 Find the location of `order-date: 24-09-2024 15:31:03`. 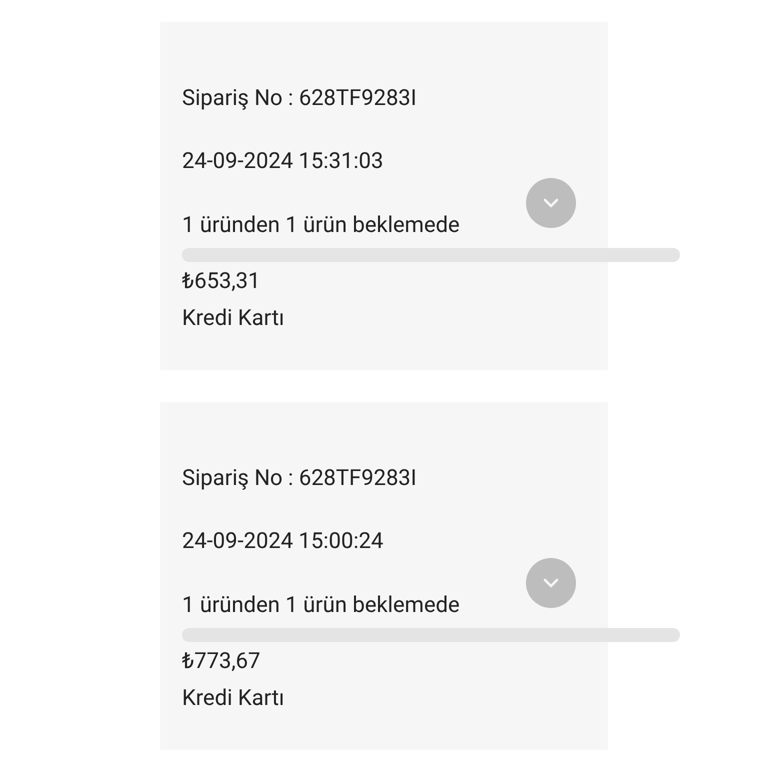

order-date: 24-09-2024 15:31:03 is located at coordinates (283, 162).